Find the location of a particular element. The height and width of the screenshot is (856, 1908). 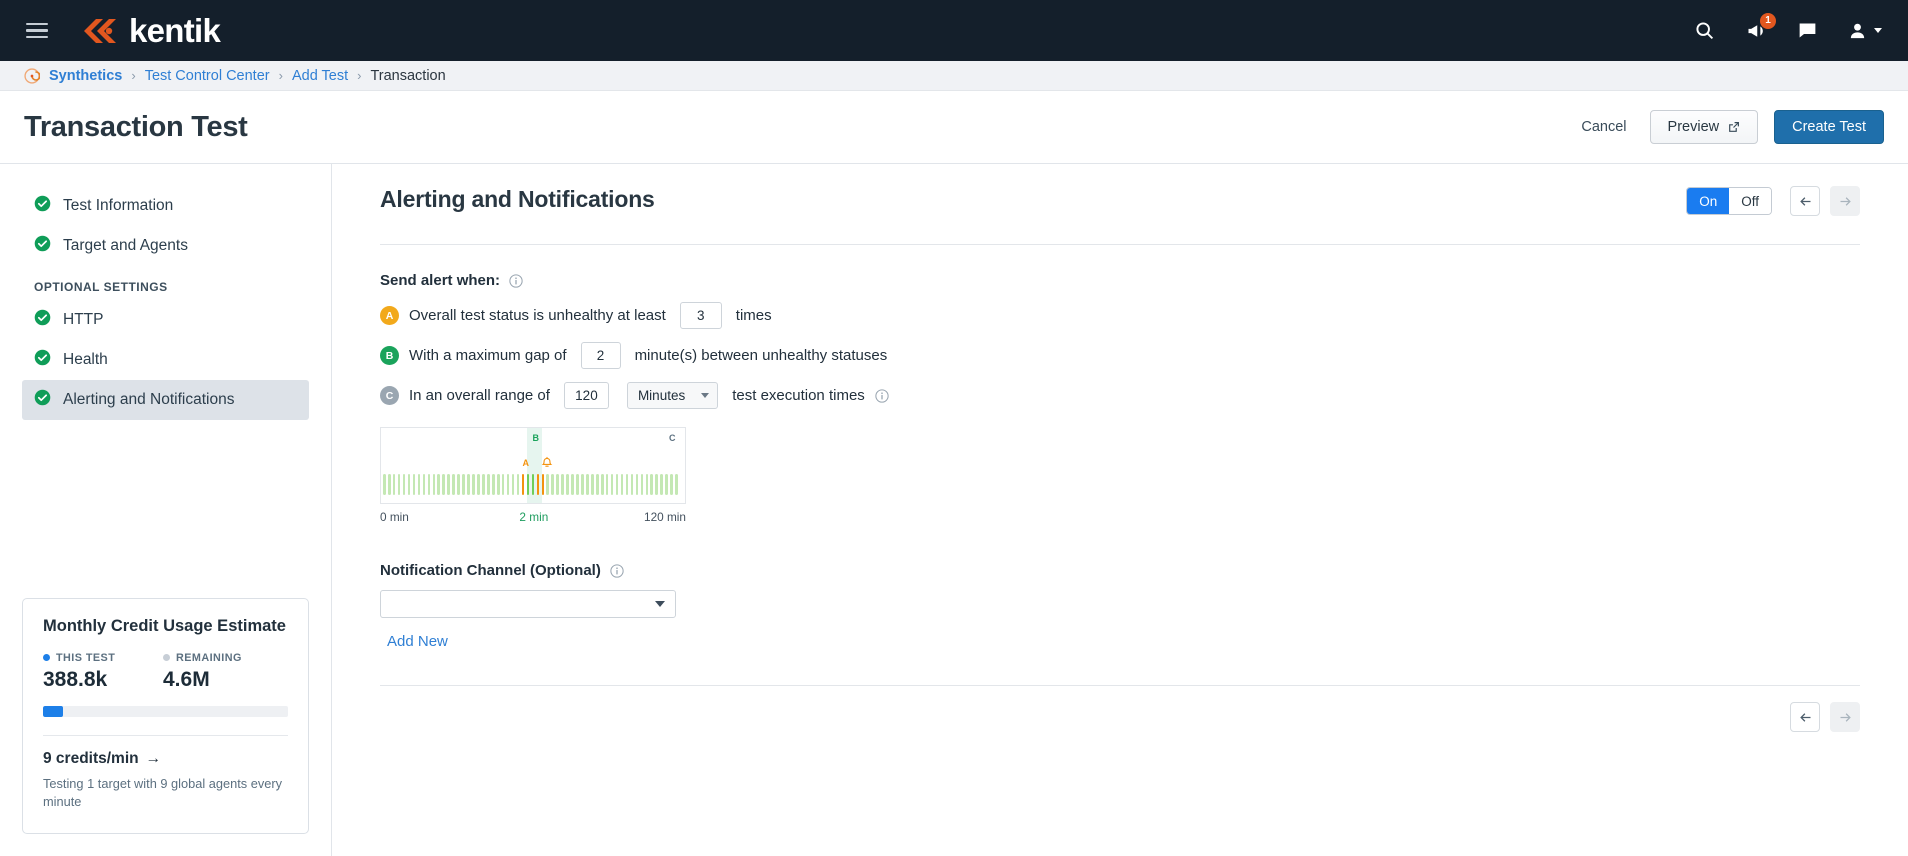

topnav-actions: 1 is located at coordinates (1788, 26).